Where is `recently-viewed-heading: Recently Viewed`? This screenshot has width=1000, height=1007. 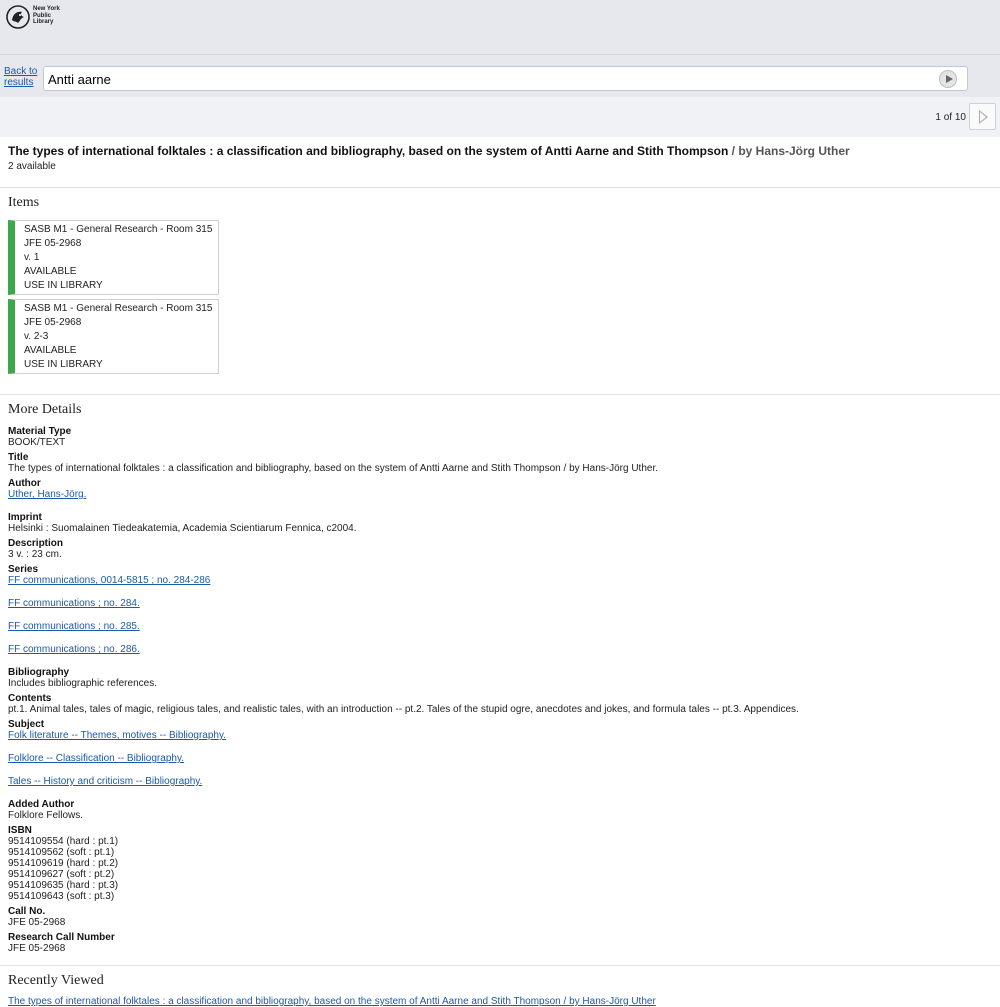
recently-viewed-heading: Recently Viewed is located at coordinates (56, 980).